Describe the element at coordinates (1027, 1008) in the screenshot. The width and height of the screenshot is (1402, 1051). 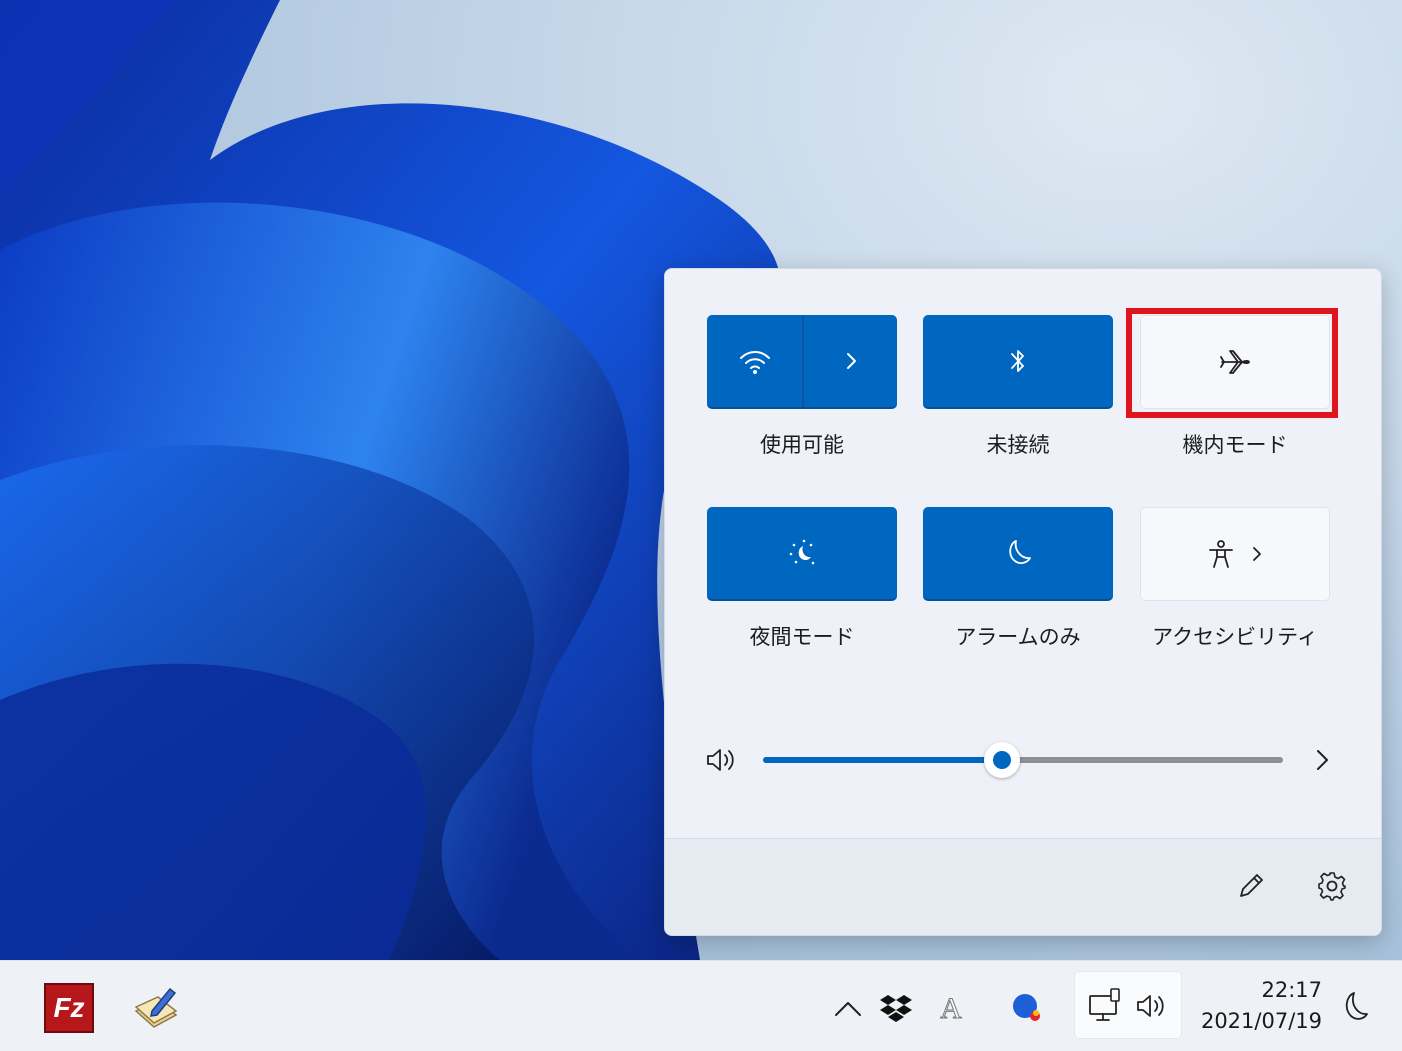
I see `colored-dot-icon` at that location.